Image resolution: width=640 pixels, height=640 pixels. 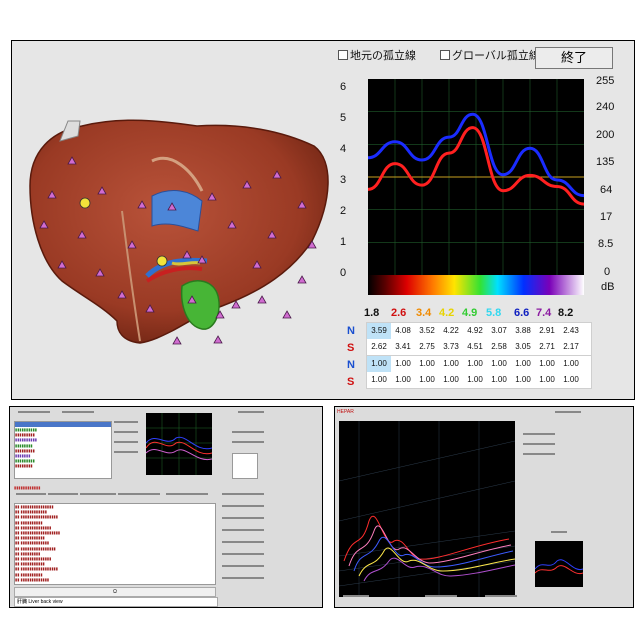 What do you see at coordinates (499, 347) in the screenshot?
I see `table-cell: 2.58` at bounding box center [499, 347].